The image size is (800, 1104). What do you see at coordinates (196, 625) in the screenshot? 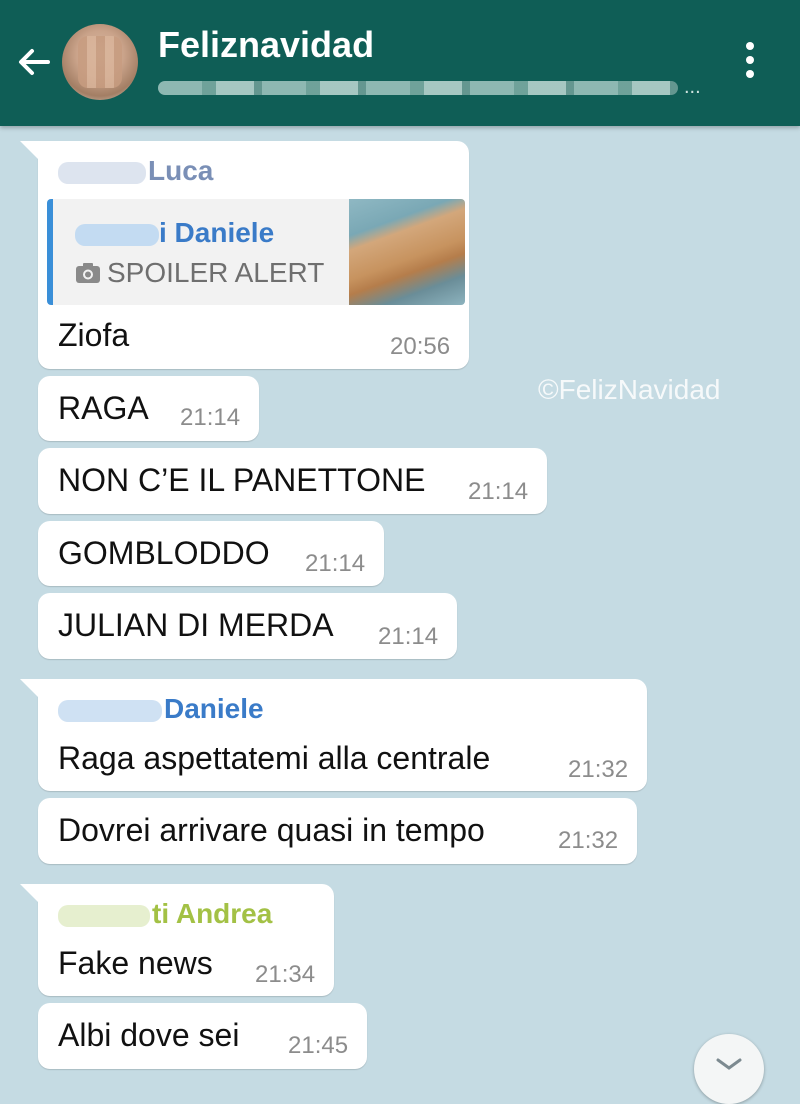
I see `message-text: JULIAN DI MERDA` at bounding box center [196, 625].